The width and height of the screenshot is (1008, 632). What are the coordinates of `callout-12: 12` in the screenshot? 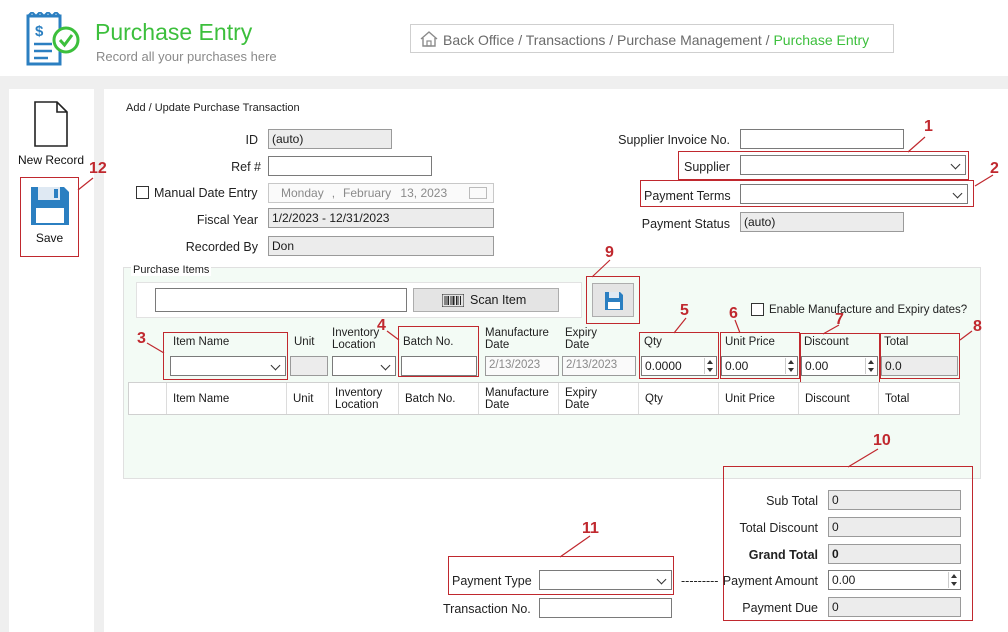 It's located at (98, 168).